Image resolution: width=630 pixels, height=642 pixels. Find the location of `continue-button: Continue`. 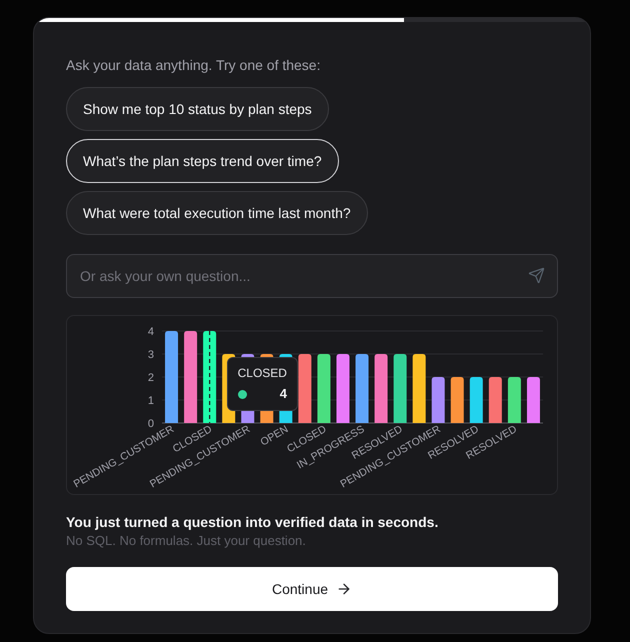

continue-button: Continue is located at coordinates (312, 589).